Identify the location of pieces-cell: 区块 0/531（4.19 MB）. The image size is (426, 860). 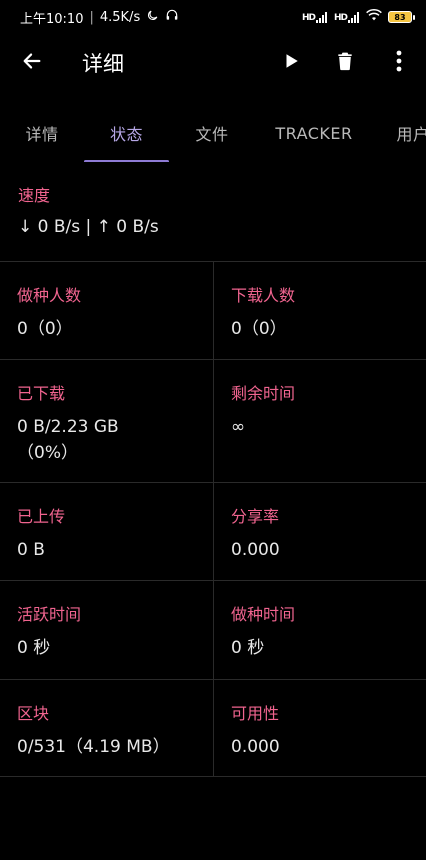
(106, 728).